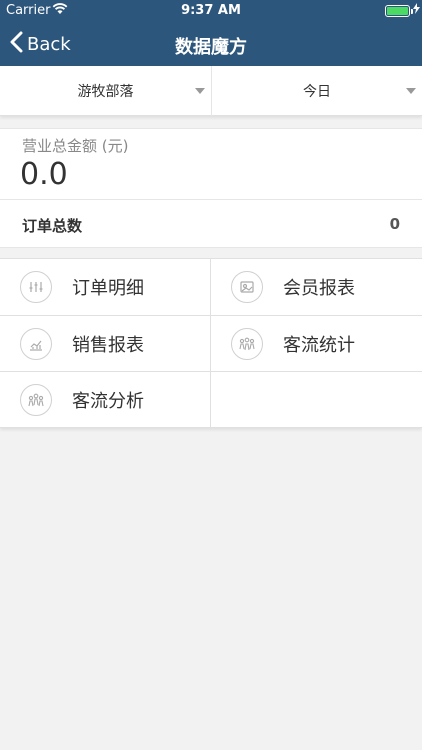 This screenshot has height=750, width=422. I want to click on menu-traffic-stats: 客流统计, so click(316, 344).